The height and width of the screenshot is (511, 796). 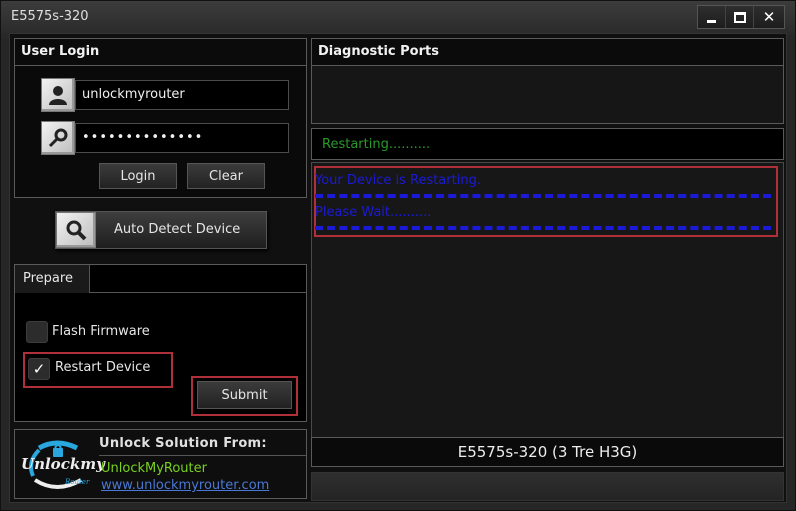 I want to click on brand-title: Unlock Solution From:, so click(x=183, y=443).